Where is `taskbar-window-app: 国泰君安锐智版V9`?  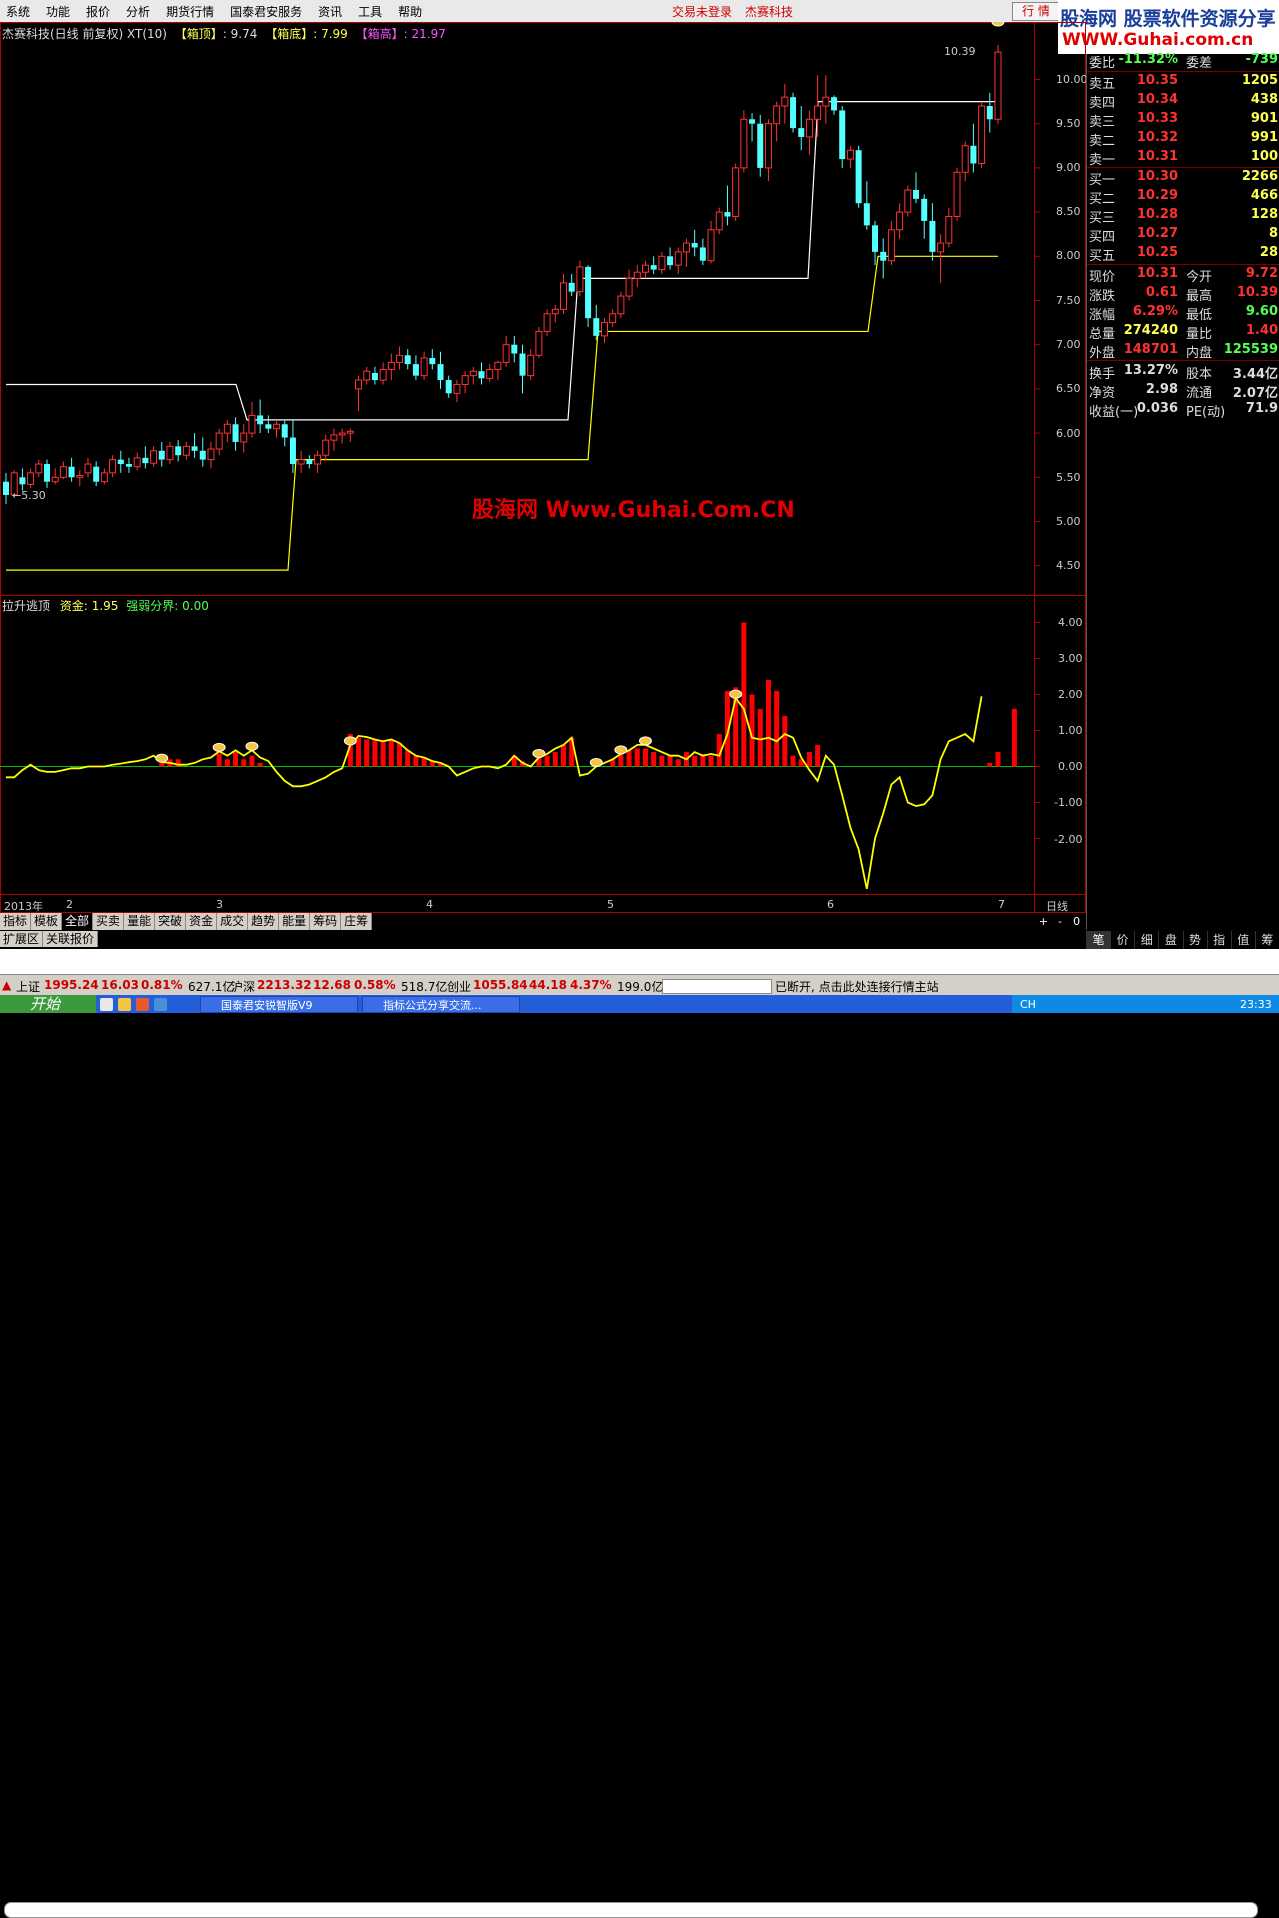 taskbar-window-app: 国泰君安锐智版V9 is located at coordinates (279, 1004).